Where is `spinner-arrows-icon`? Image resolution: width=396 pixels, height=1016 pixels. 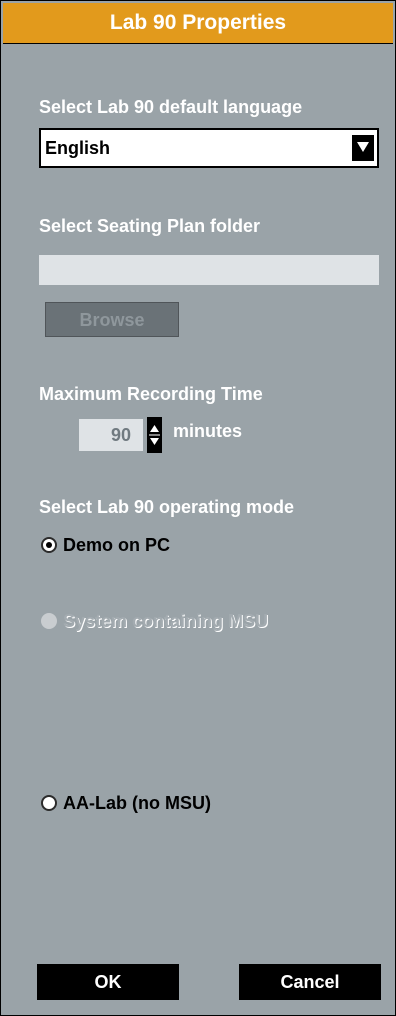 spinner-arrows-icon is located at coordinates (154, 435).